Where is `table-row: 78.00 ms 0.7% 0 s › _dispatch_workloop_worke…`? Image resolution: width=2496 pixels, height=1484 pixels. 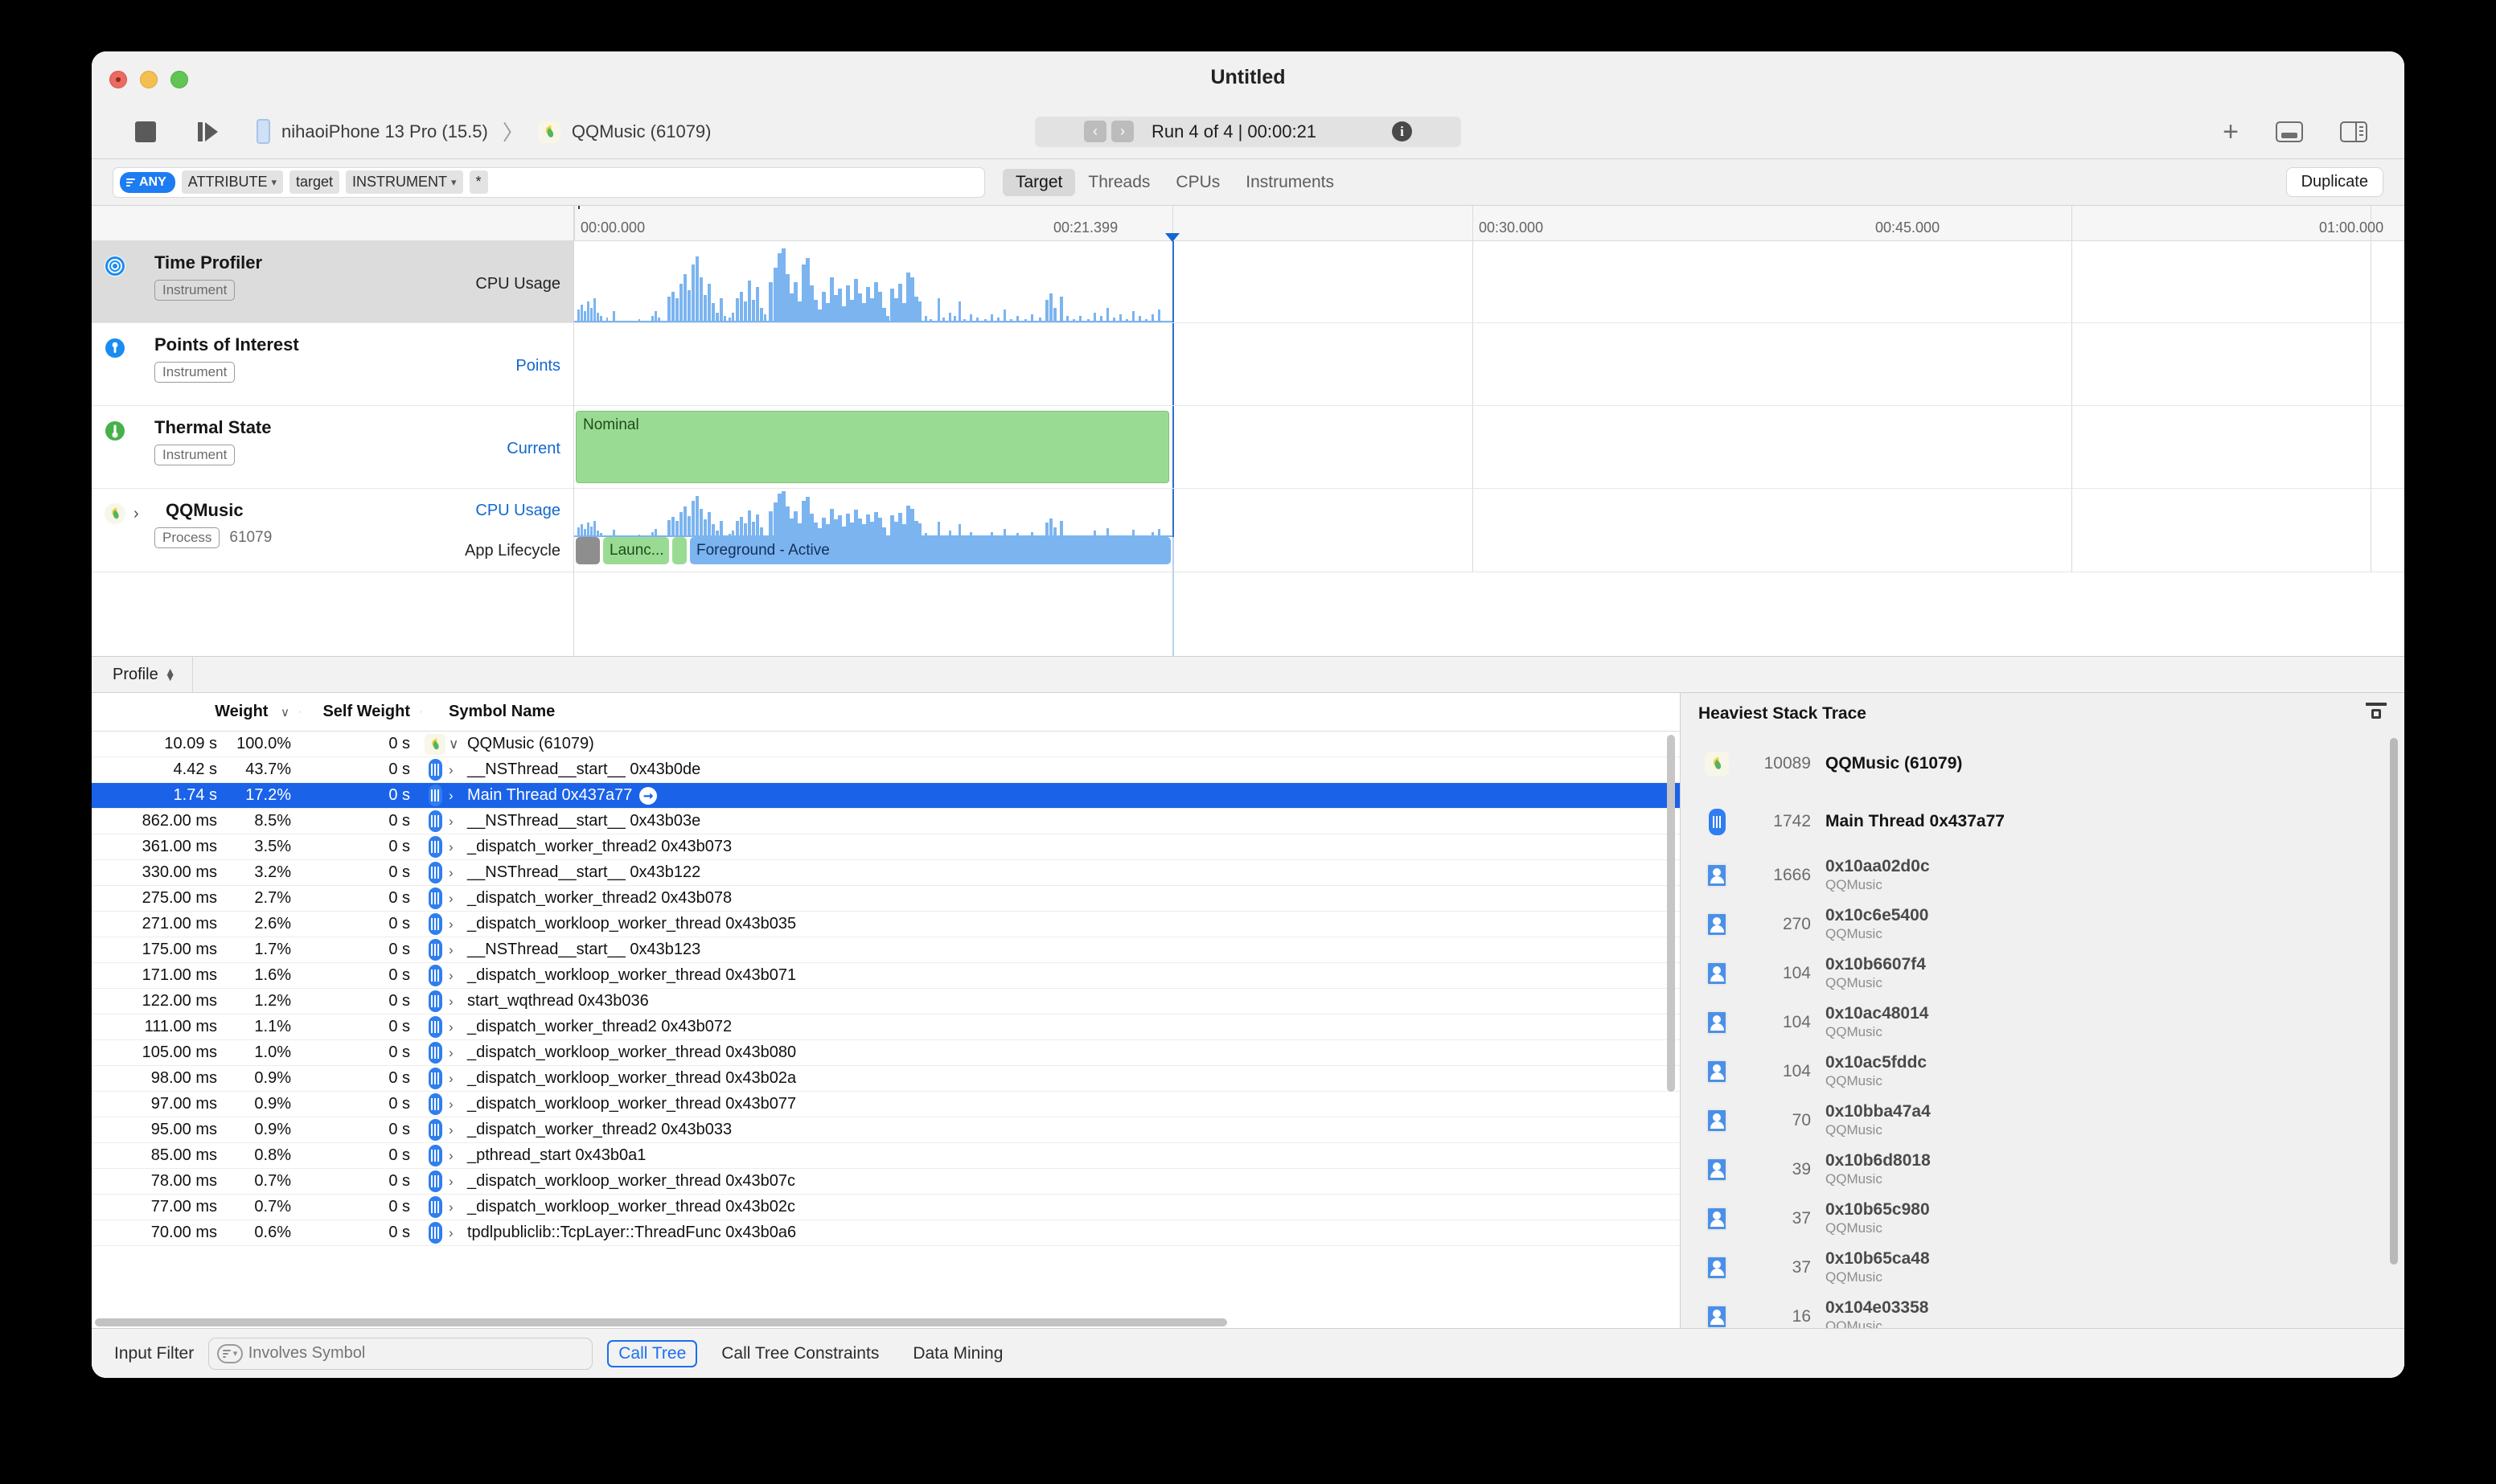
table-row: 78.00 ms 0.7% 0 s › _dispatch_workloop_worke… is located at coordinates (886, 1182).